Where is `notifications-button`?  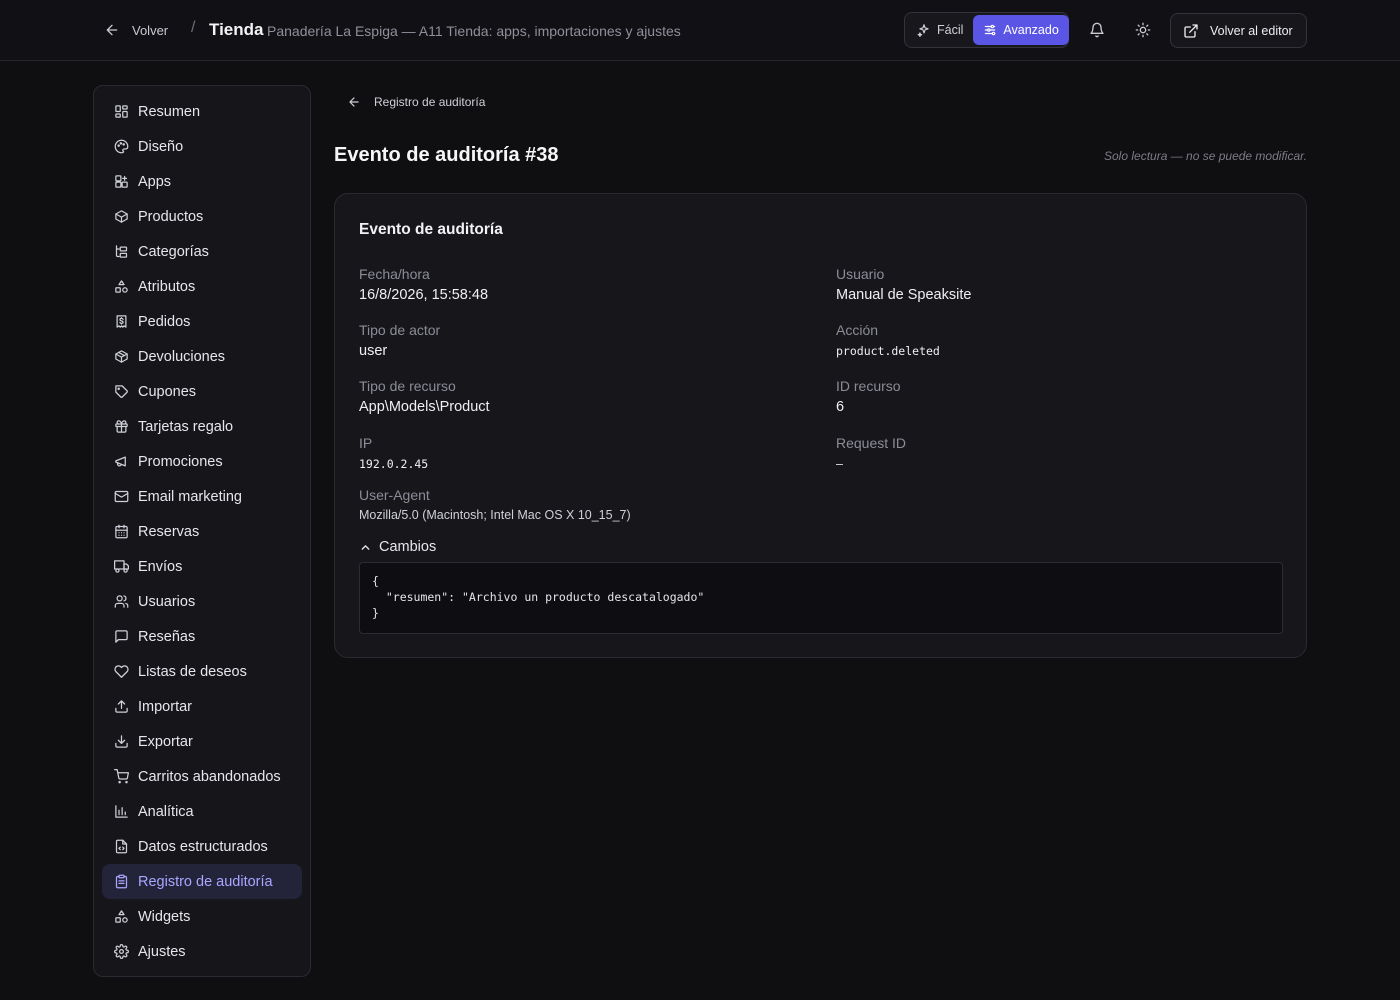 notifications-button is located at coordinates (1097, 30).